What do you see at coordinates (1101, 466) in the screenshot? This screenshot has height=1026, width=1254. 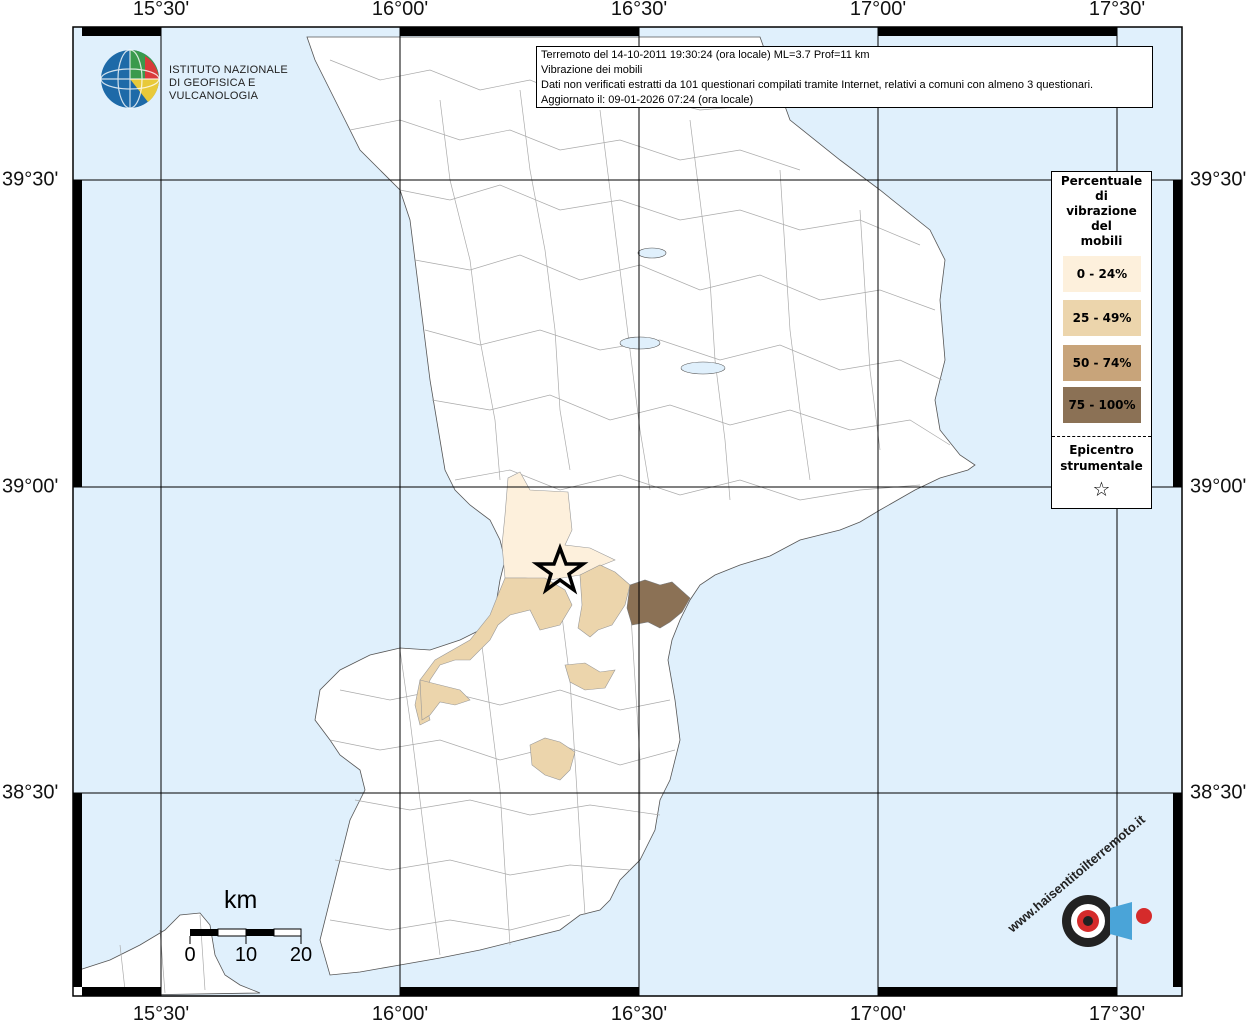 I see `legend-epicenter-line: strumentale` at bounding box center [1101, 466].